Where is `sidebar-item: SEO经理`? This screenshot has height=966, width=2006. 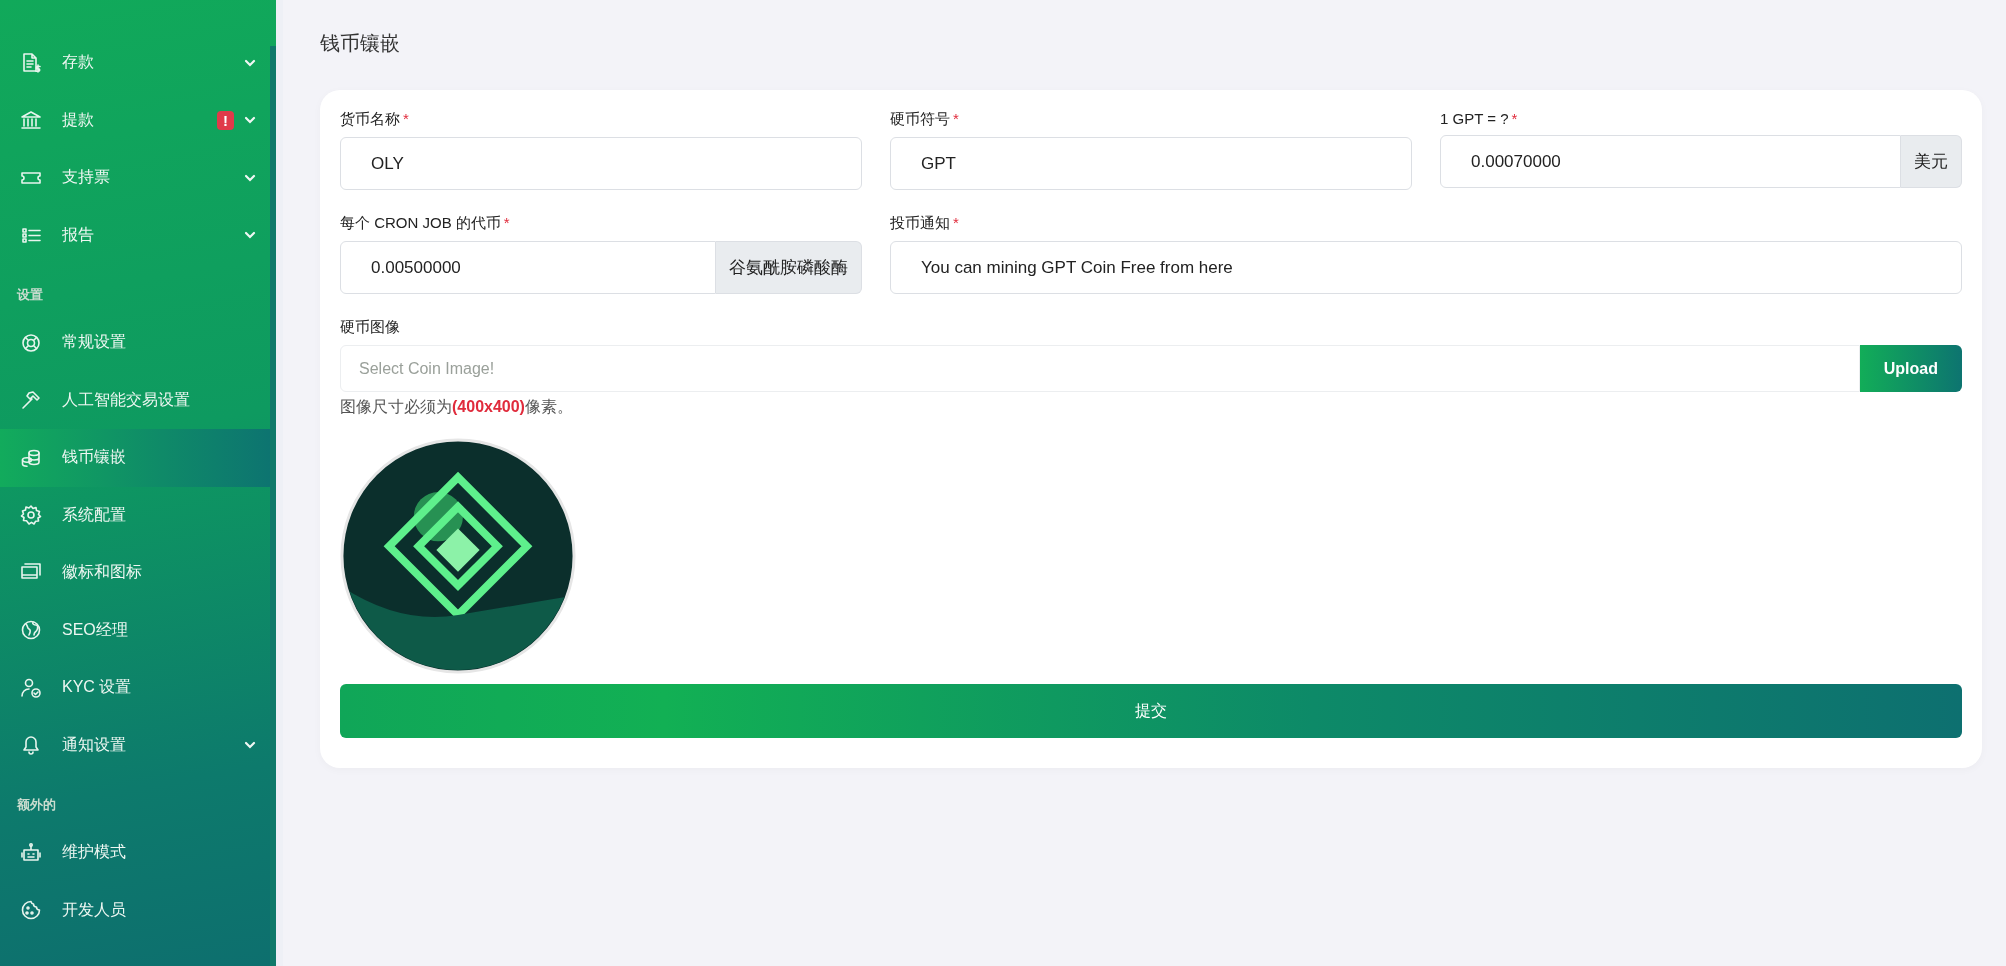
sidebar-item: SEO经理 is located at coordinates (135, 630).